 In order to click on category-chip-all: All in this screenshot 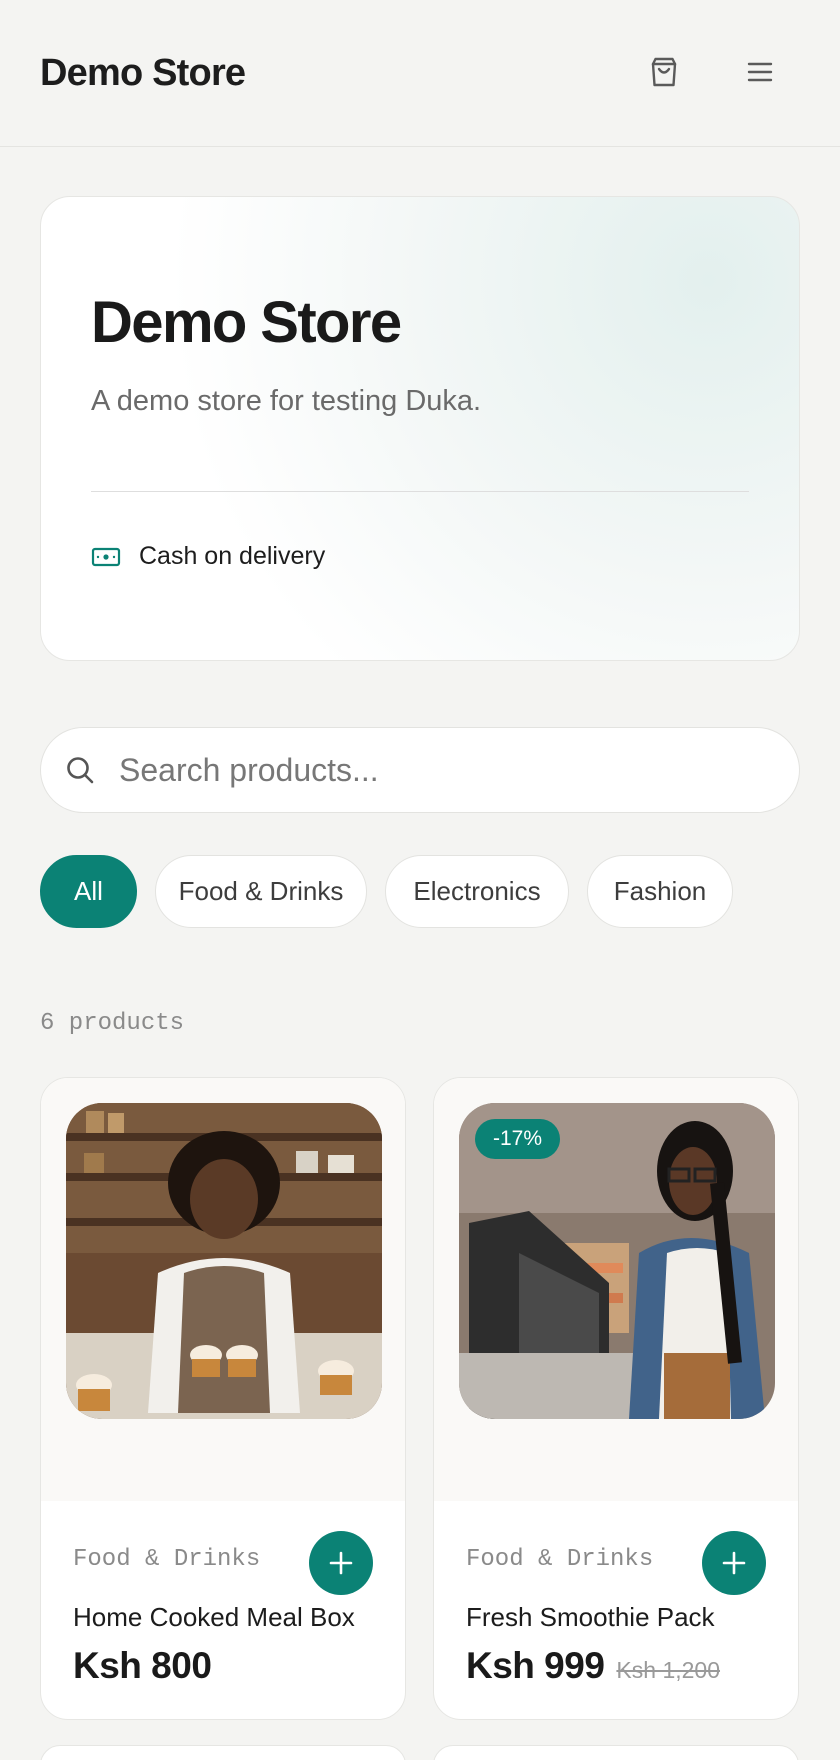, I will do `click(88, 891)`.